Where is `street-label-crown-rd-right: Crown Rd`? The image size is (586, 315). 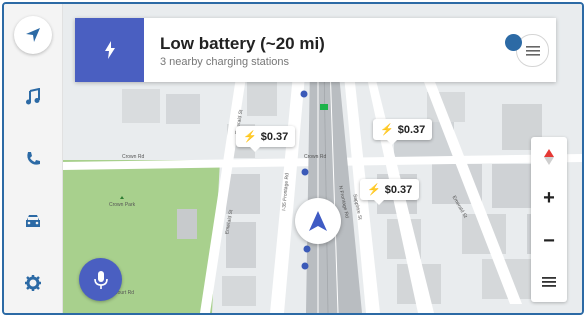
street-label-crown-rd-right: Crown Rd is located at coordinates (315, 157).